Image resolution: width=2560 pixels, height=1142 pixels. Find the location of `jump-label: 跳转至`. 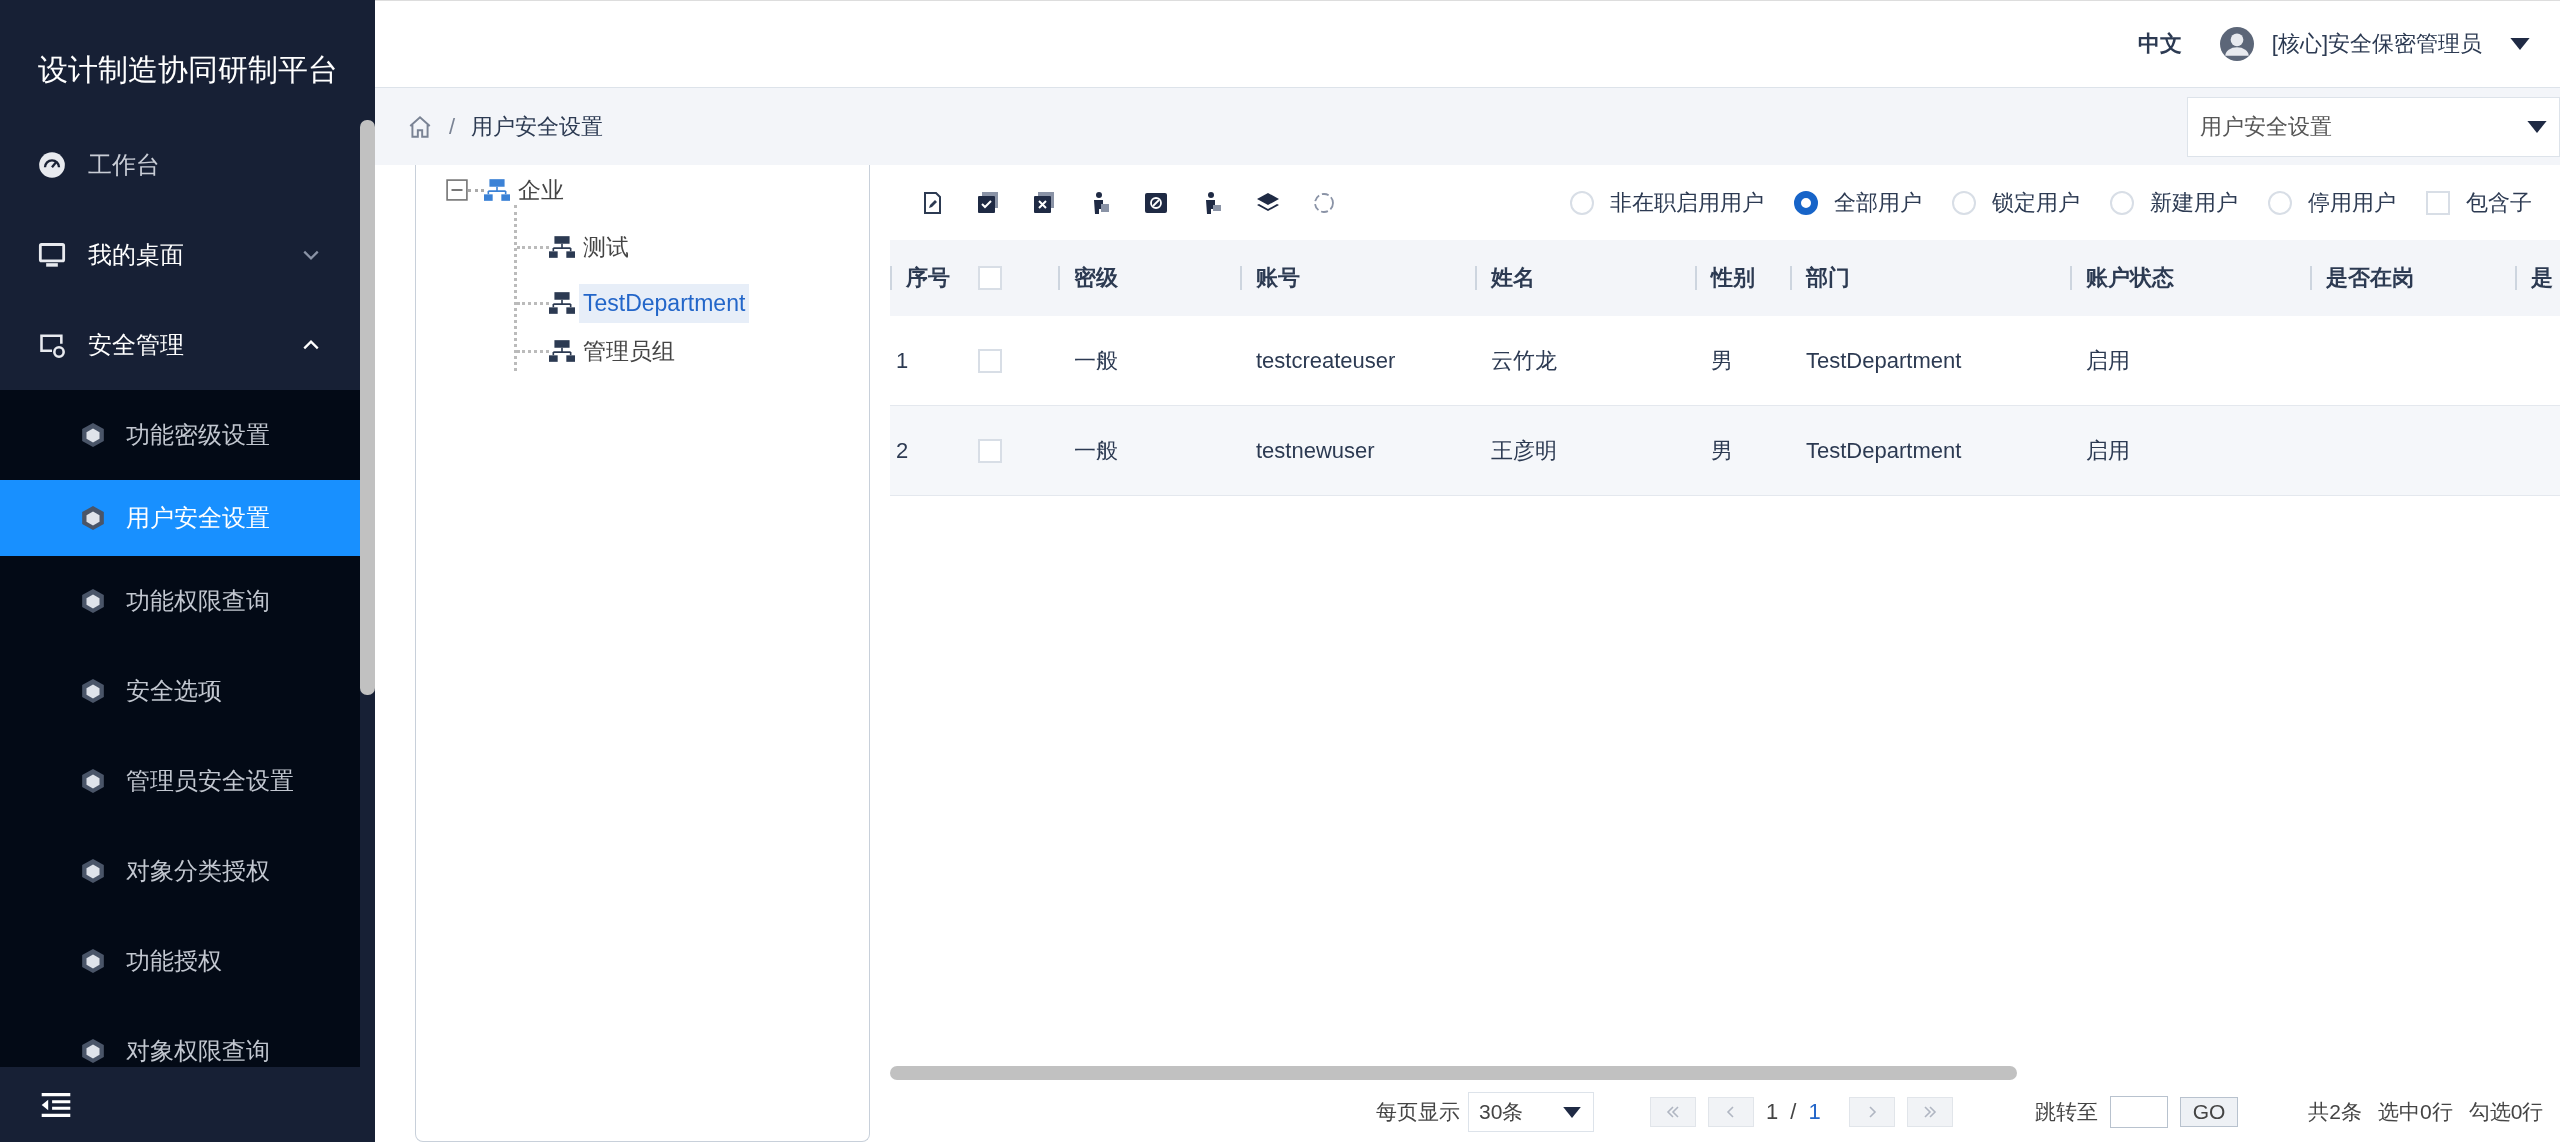

jump-label: 跳转至 is located at coordinates (2066, 1112).